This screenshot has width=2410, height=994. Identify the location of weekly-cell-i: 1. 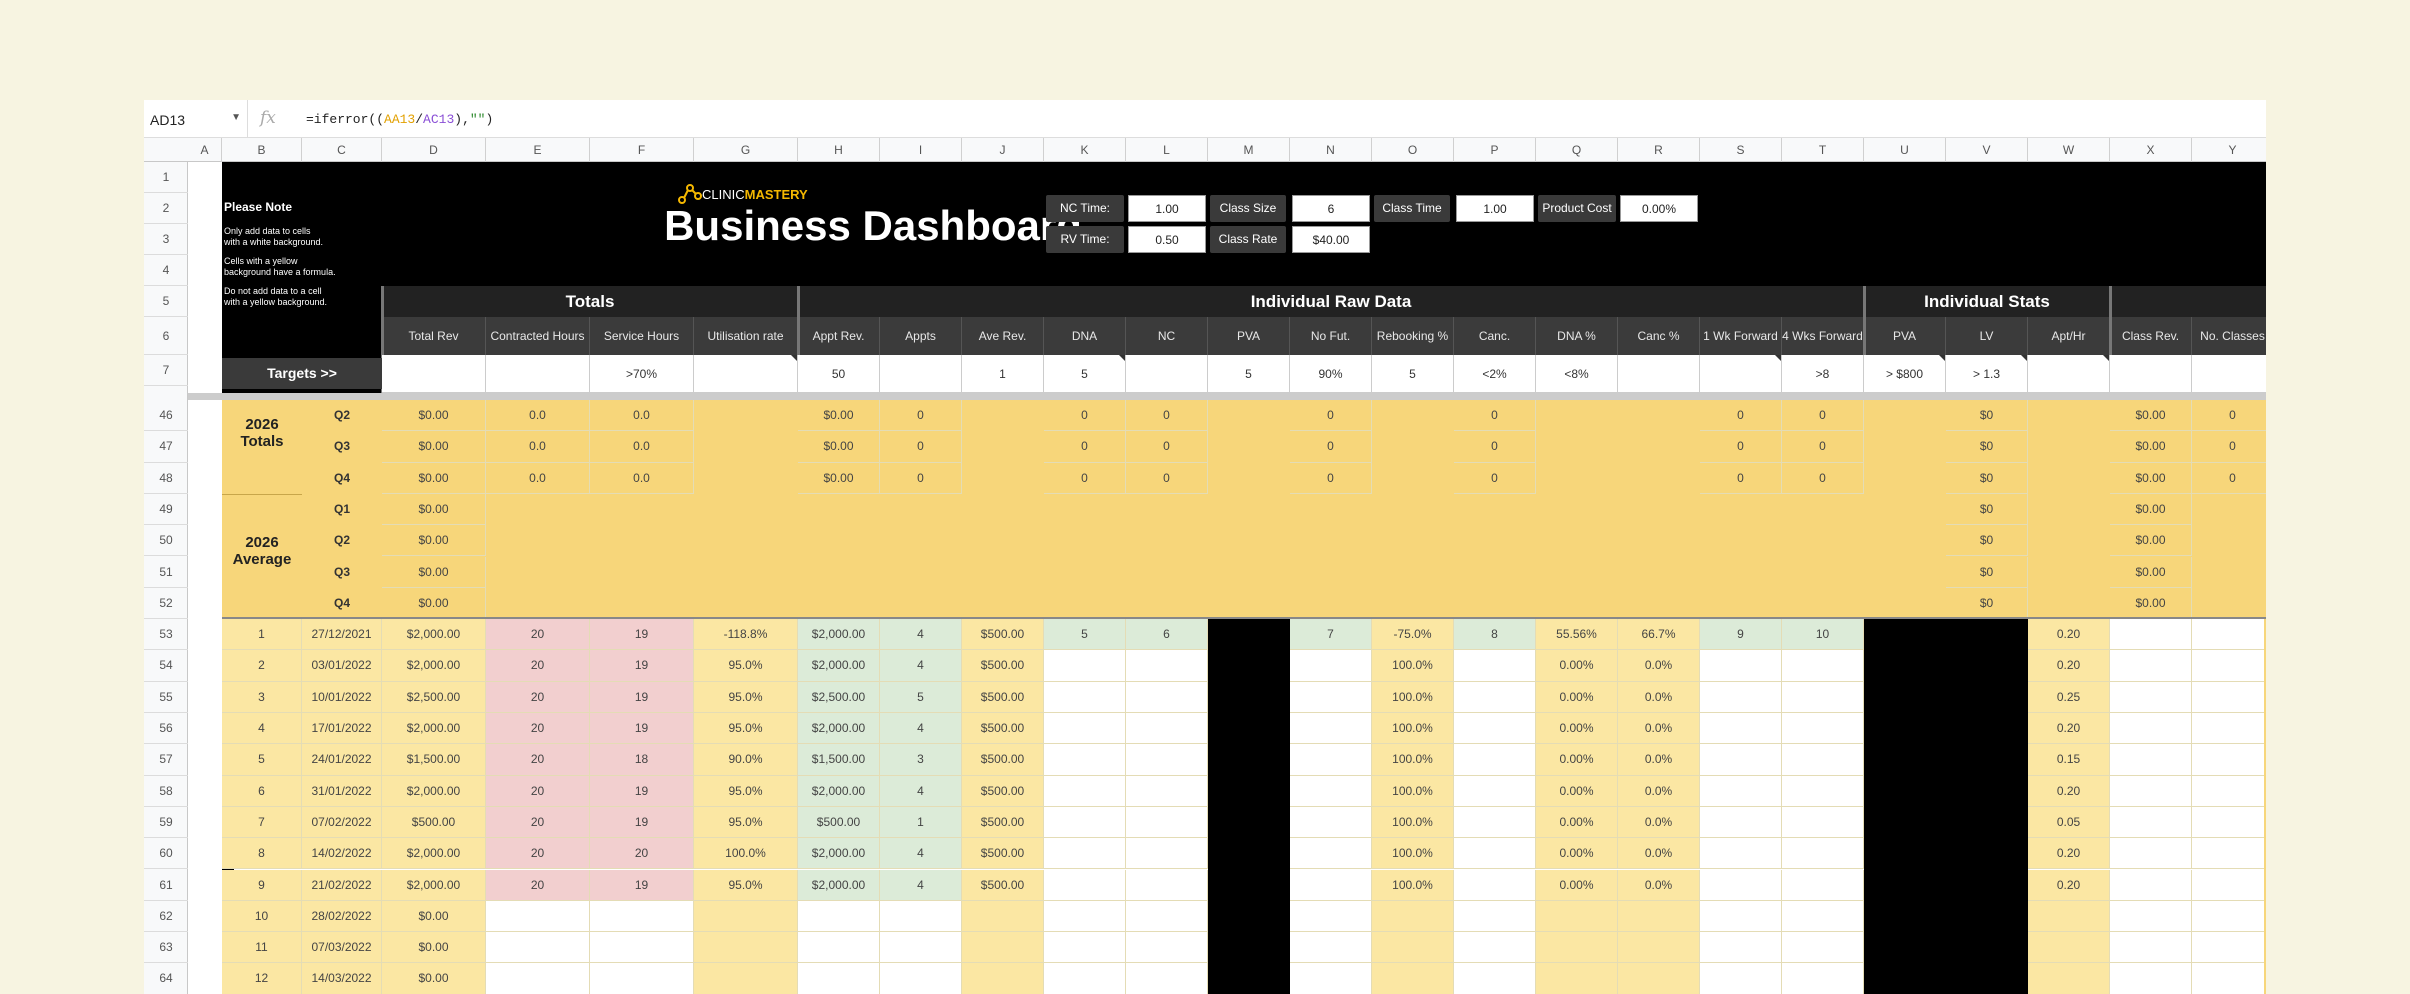
(921, 822).